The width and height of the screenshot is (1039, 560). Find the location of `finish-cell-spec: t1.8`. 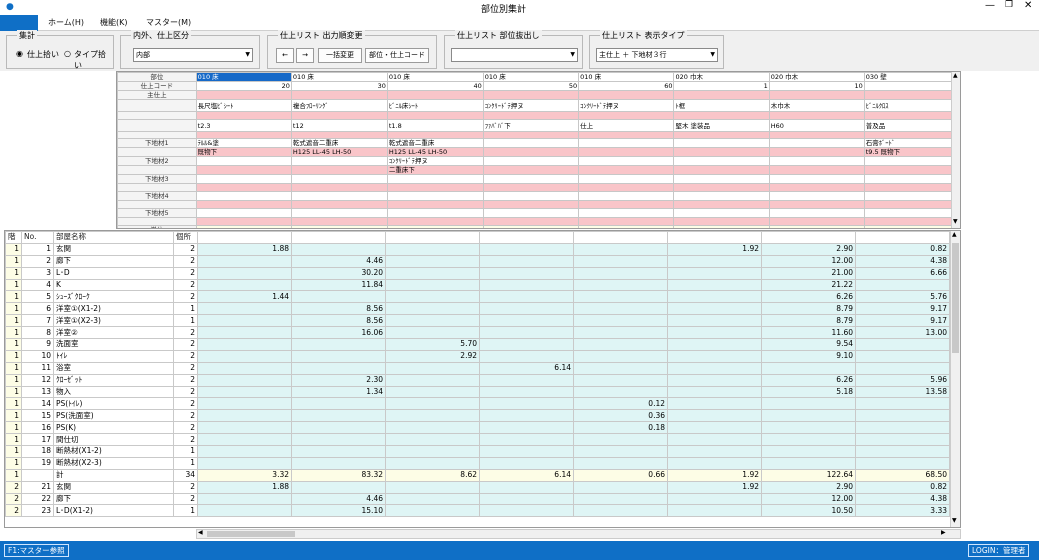

finish-cell-spec: t1.8 is located at coordinates (435, 125).